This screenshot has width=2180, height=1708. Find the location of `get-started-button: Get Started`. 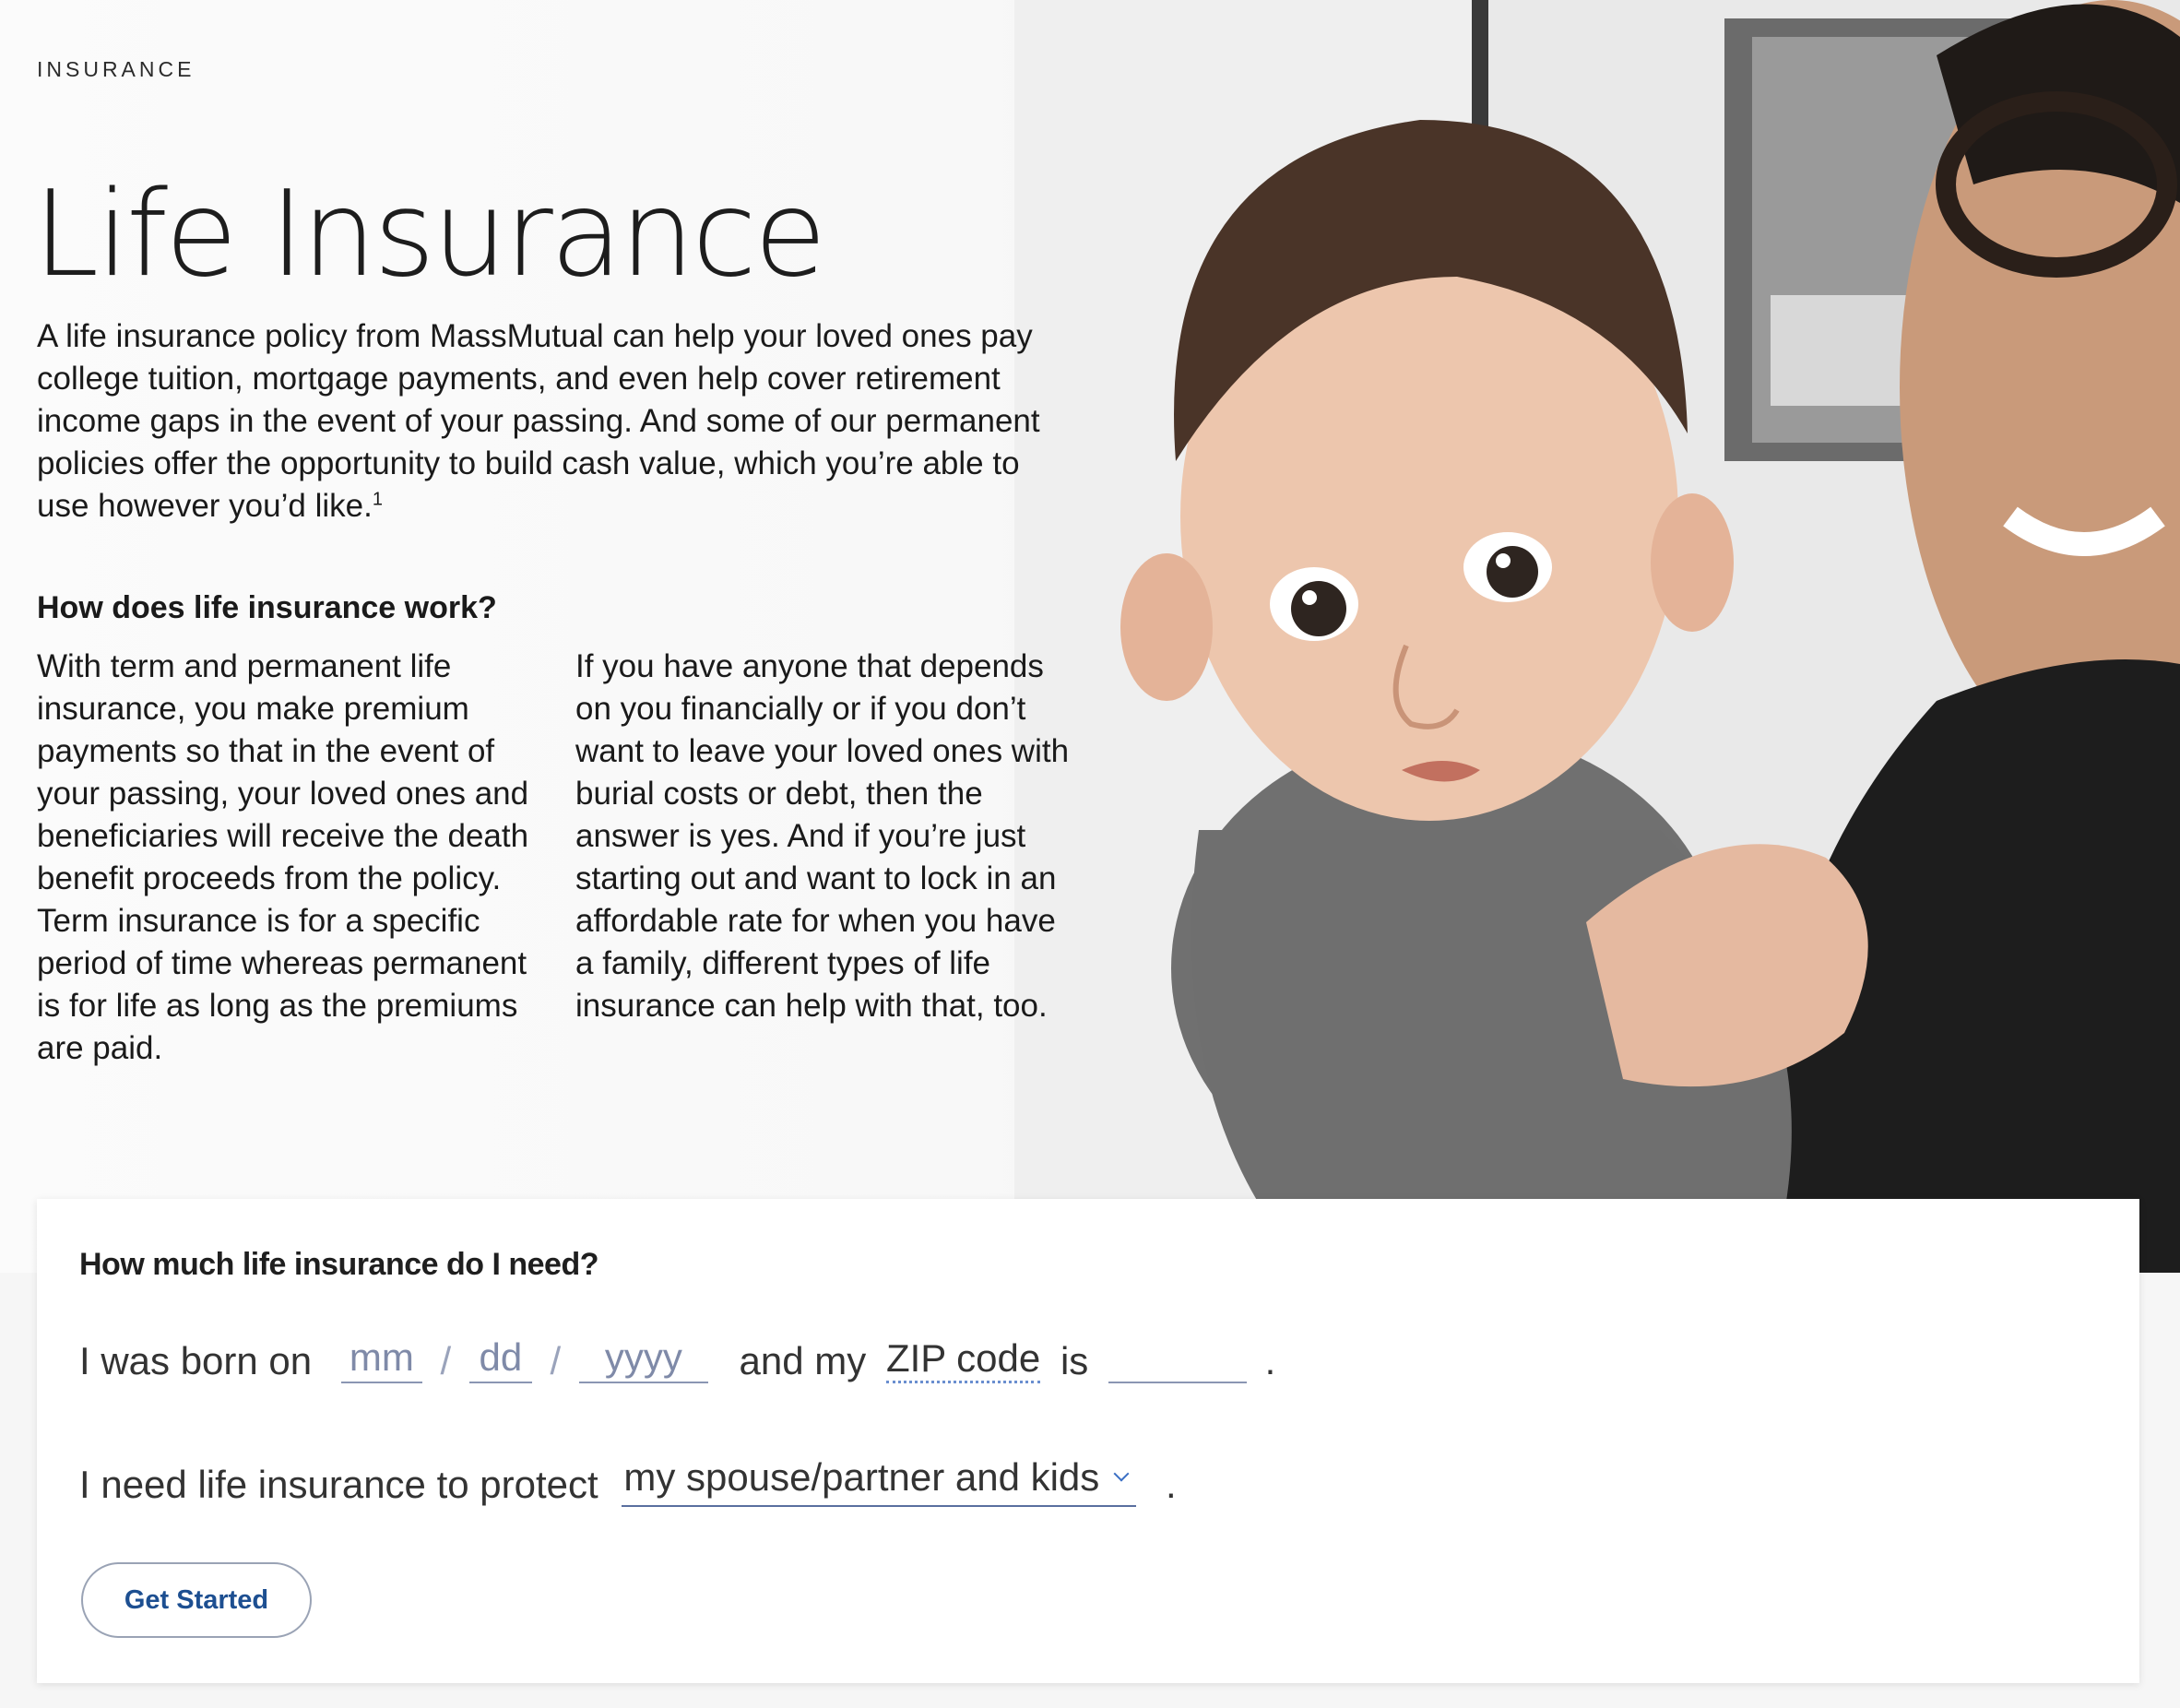

get-started-button: Get Started is located at coordinates (196, 1600).